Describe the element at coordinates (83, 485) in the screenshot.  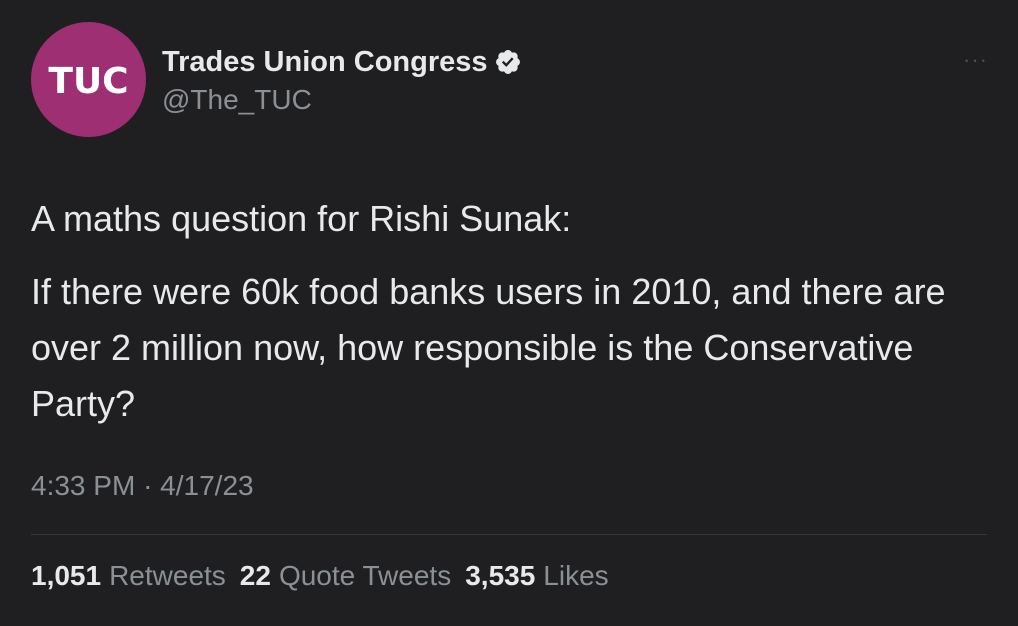
I see `tweet-time: 4:33 PM` at that location.